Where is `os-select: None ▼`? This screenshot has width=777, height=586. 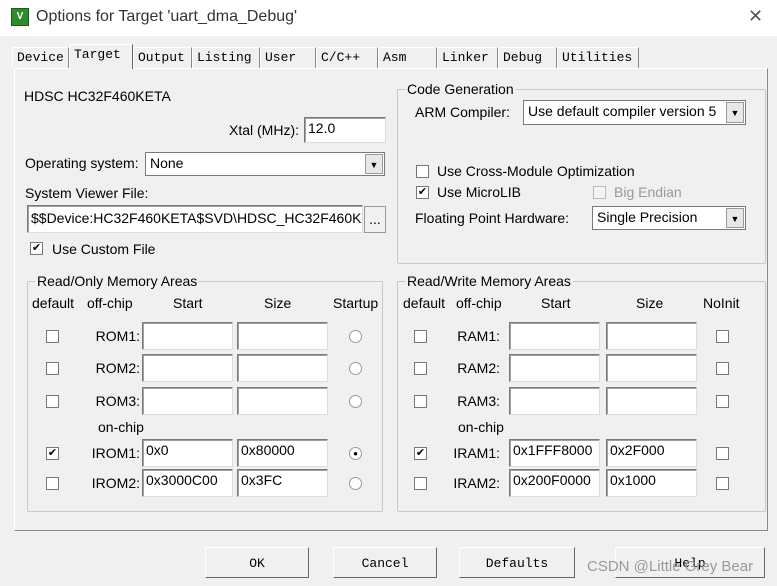 os-select: None ▼ is located at coordinates (265, 164).